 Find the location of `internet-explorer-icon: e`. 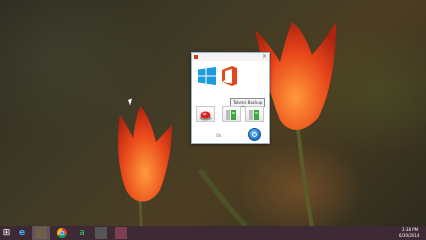

internet-explorer-icon: e is located at coordinates (22, 233).